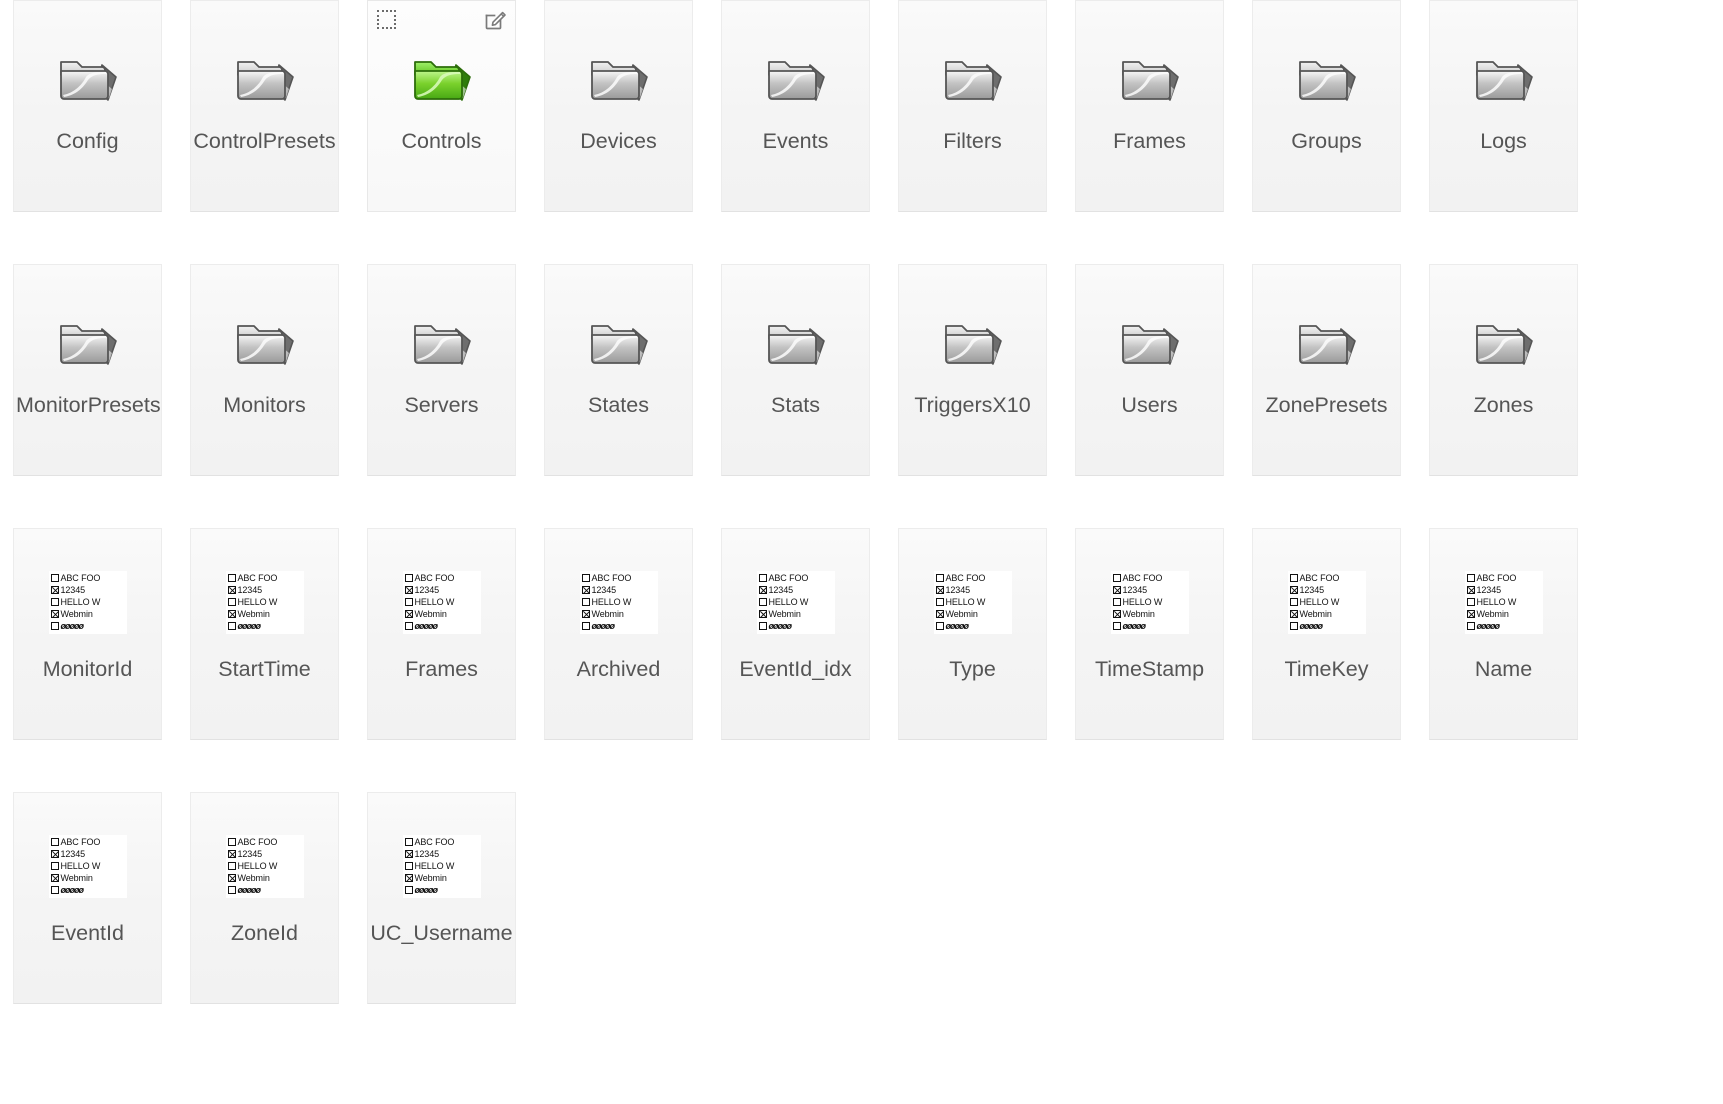 The width and height of the screenshot is (1723, 1104). What do you see at coordinates (972, 405) in the screenshot?
I see `grid-item-label: TriggersX10` at bounding box center [972, 405].